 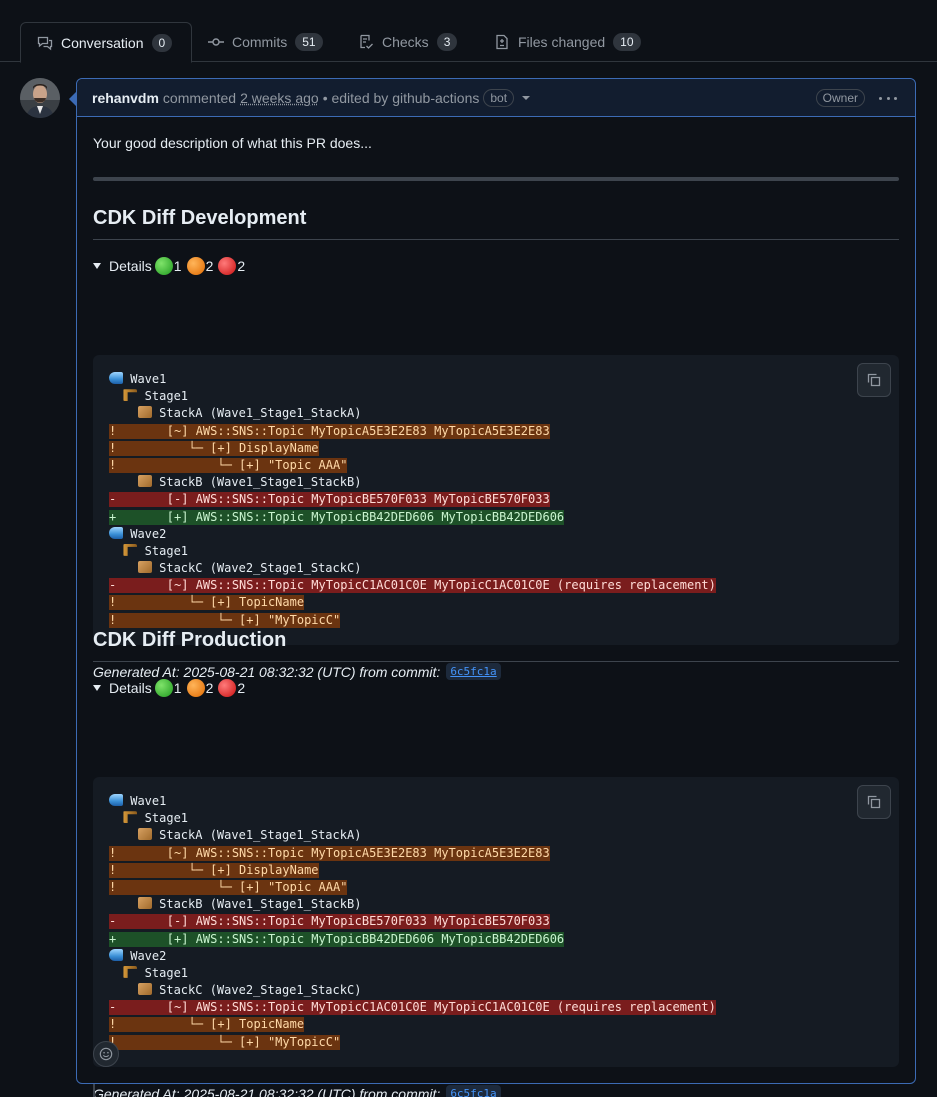 What do you see at coordinates (216, 42) in the screenshot?
I see `git-commit-icon` at bounding box center [216, 42].